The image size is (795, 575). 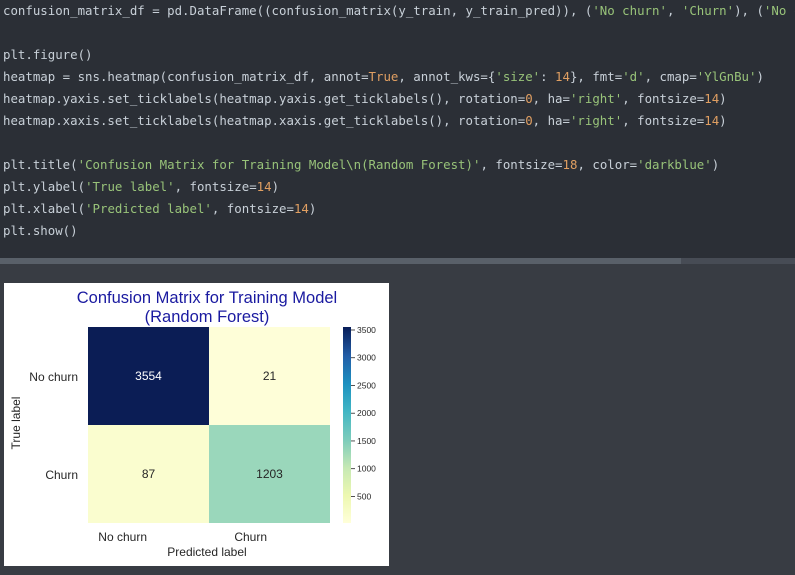 I want to click on code-token: ), (, so click(x=749, y=10).